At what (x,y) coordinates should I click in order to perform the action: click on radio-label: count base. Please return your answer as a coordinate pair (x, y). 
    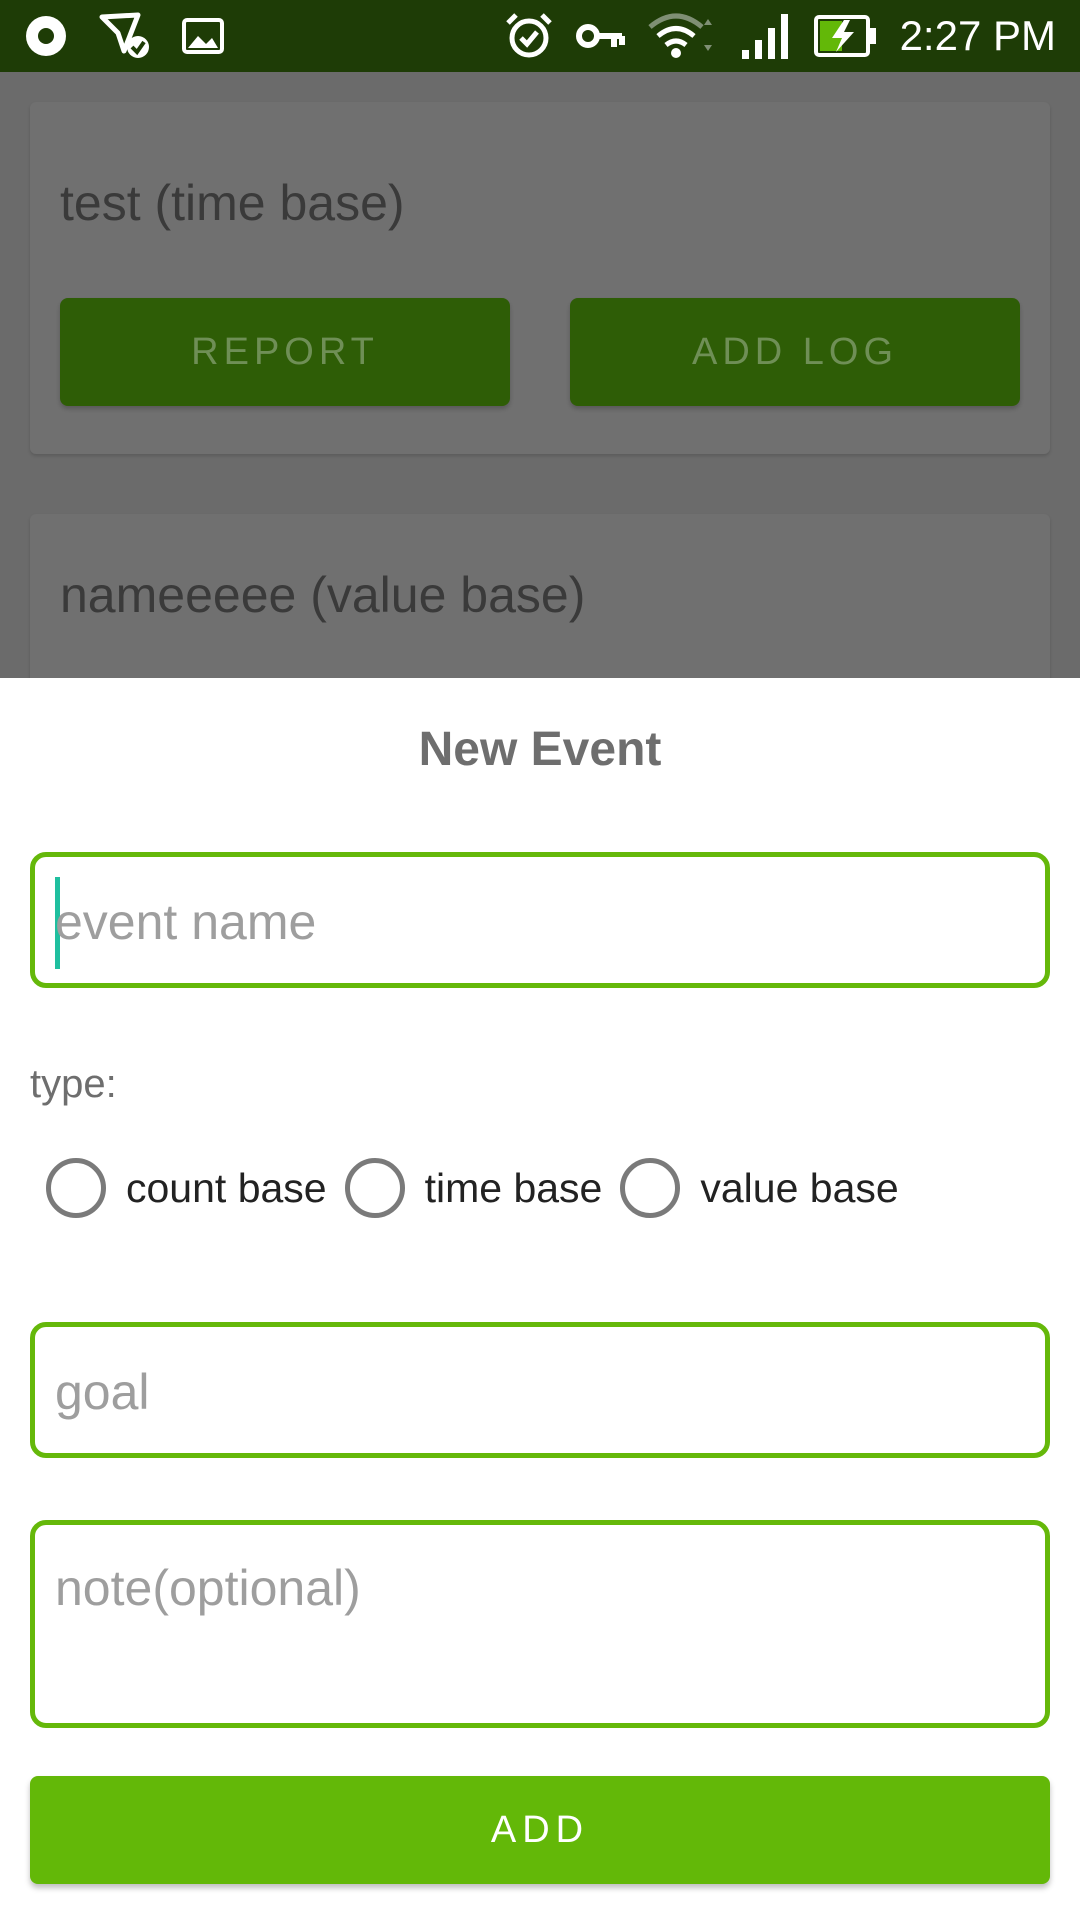
    Looking at the image, I should click on (226, 1187).